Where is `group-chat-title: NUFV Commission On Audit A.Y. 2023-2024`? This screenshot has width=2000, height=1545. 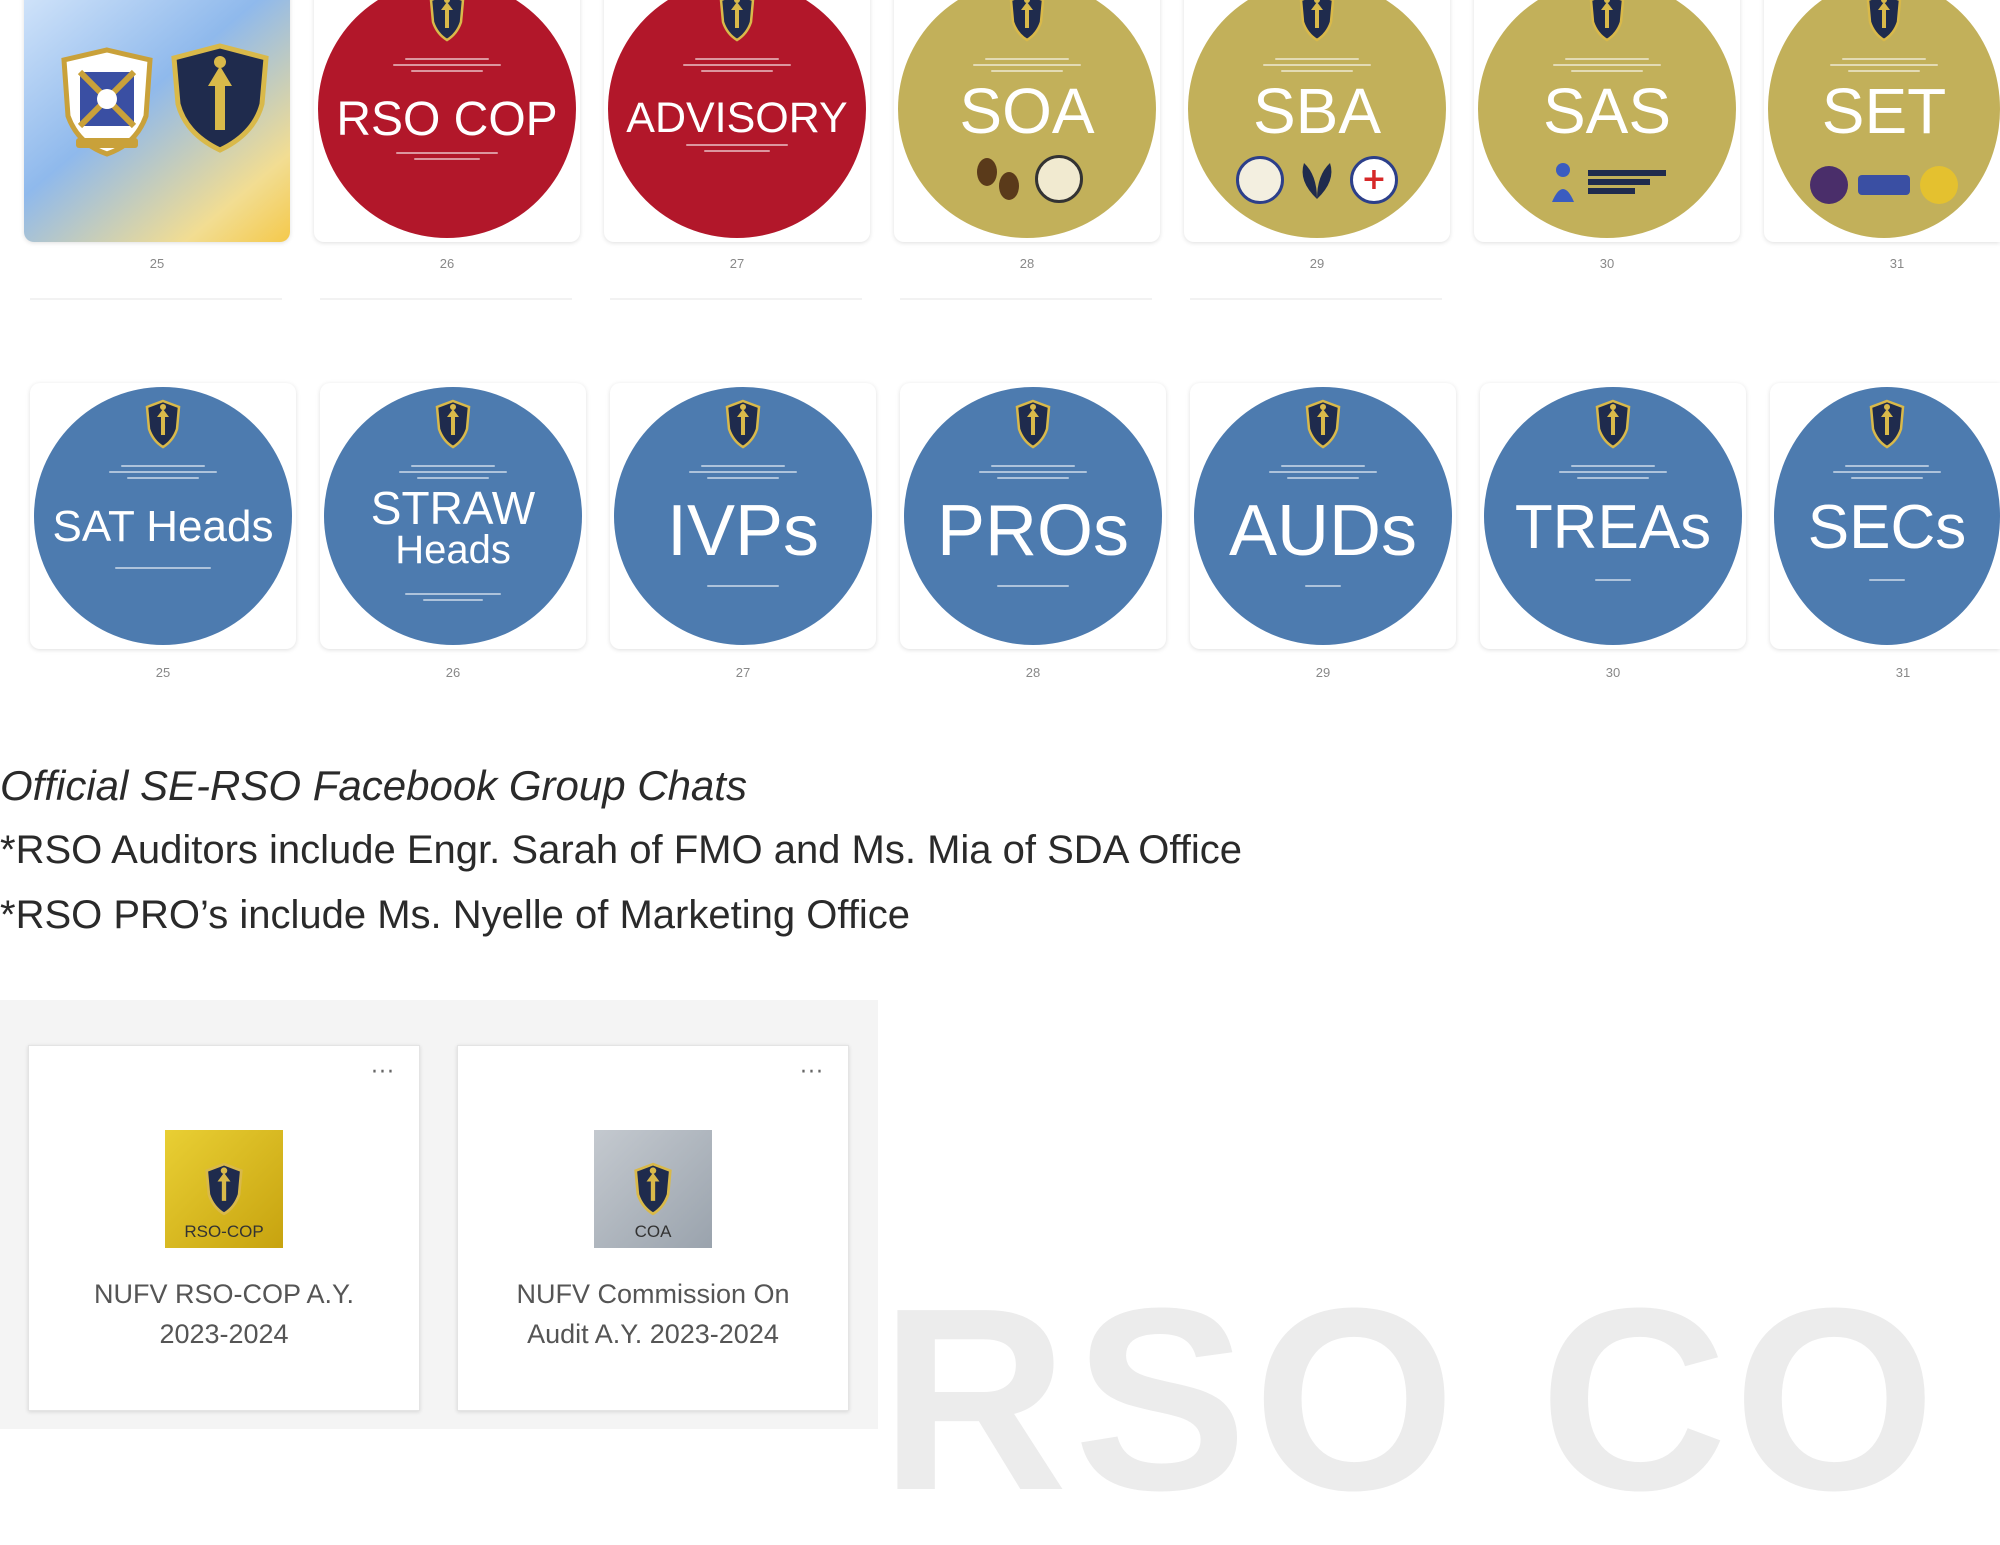
group-chat-title: NUFV Commission On Audit A.Y. 2023-2024 is located at coordinates (653, 1314).